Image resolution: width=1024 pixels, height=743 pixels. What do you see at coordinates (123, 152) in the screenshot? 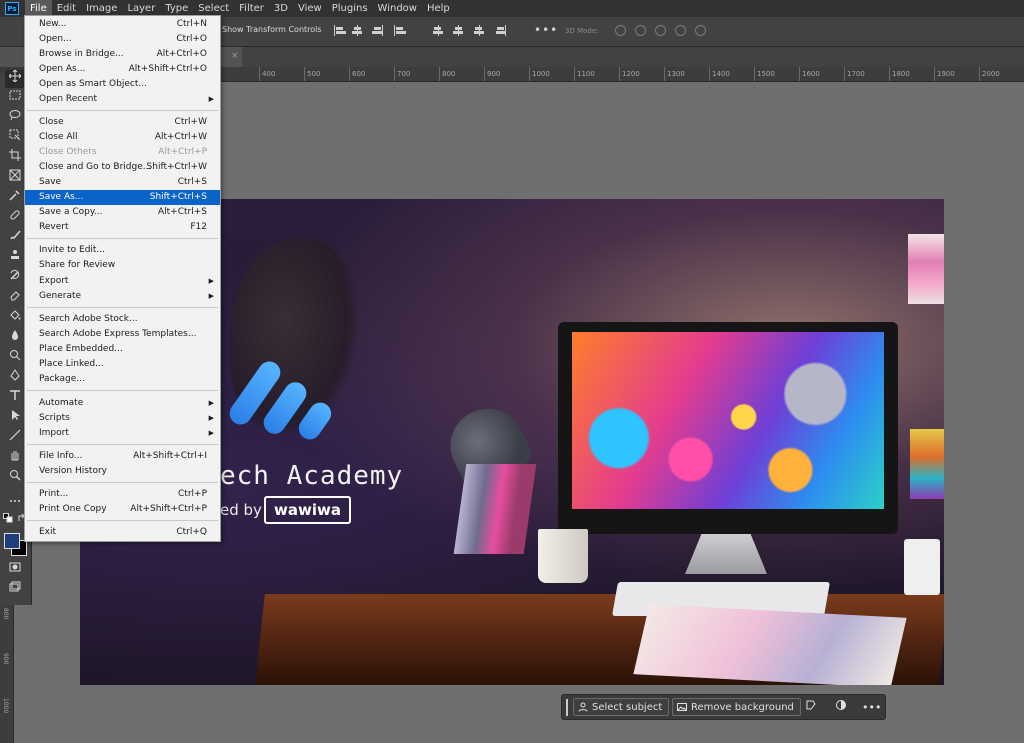
I see `menu-item-close-others: Close Others Alt+Ctrl+P` at bounding box center [123, 152].